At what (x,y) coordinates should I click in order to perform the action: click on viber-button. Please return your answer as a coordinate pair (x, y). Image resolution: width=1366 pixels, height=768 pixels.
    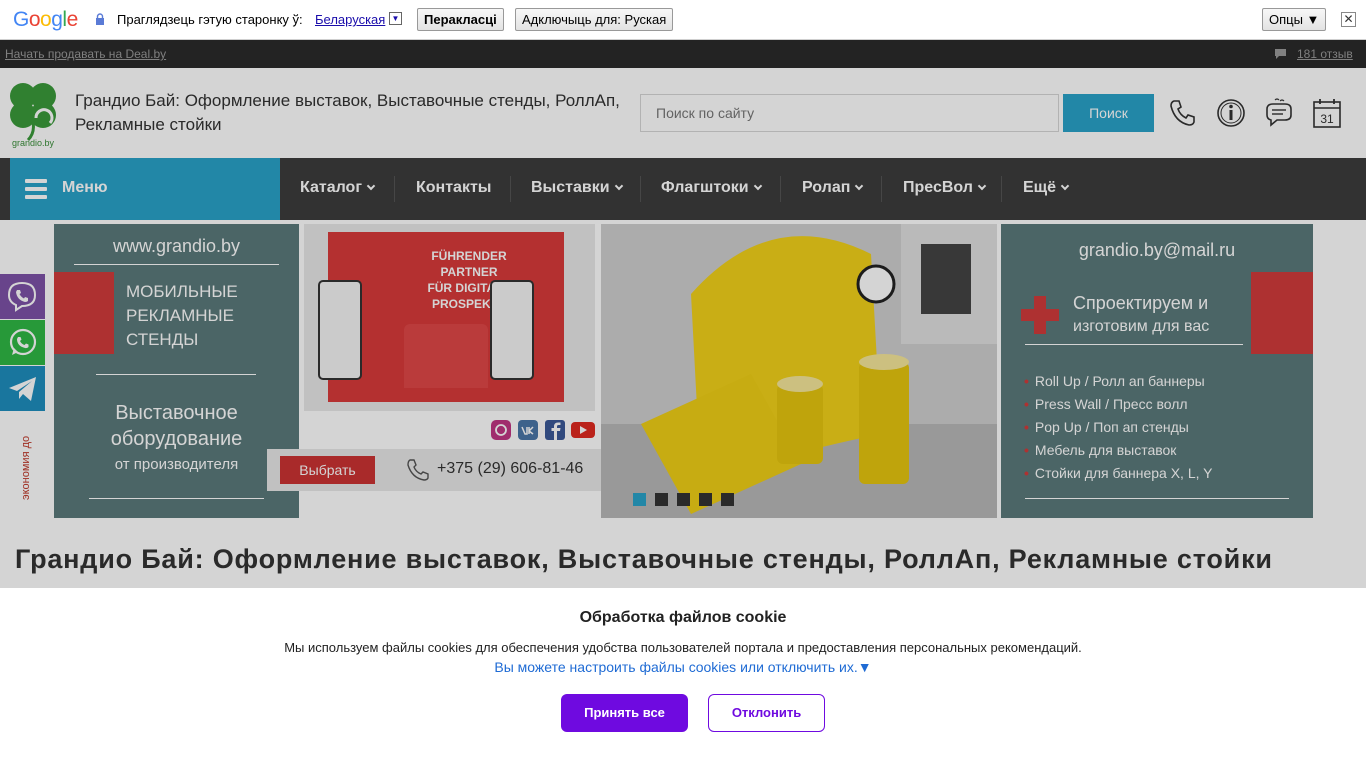
    Looking at the image, I should click on (22, 296).